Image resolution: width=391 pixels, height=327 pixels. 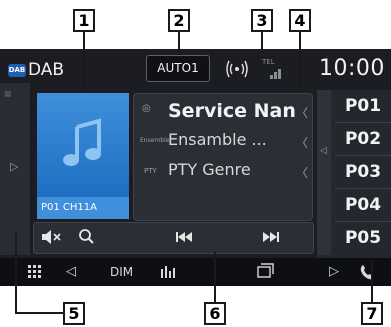 What do you see at coordinates (17, 70) in the screenshot?
I see `dab-source-badge: DAB` at bounding box center [17, 70].